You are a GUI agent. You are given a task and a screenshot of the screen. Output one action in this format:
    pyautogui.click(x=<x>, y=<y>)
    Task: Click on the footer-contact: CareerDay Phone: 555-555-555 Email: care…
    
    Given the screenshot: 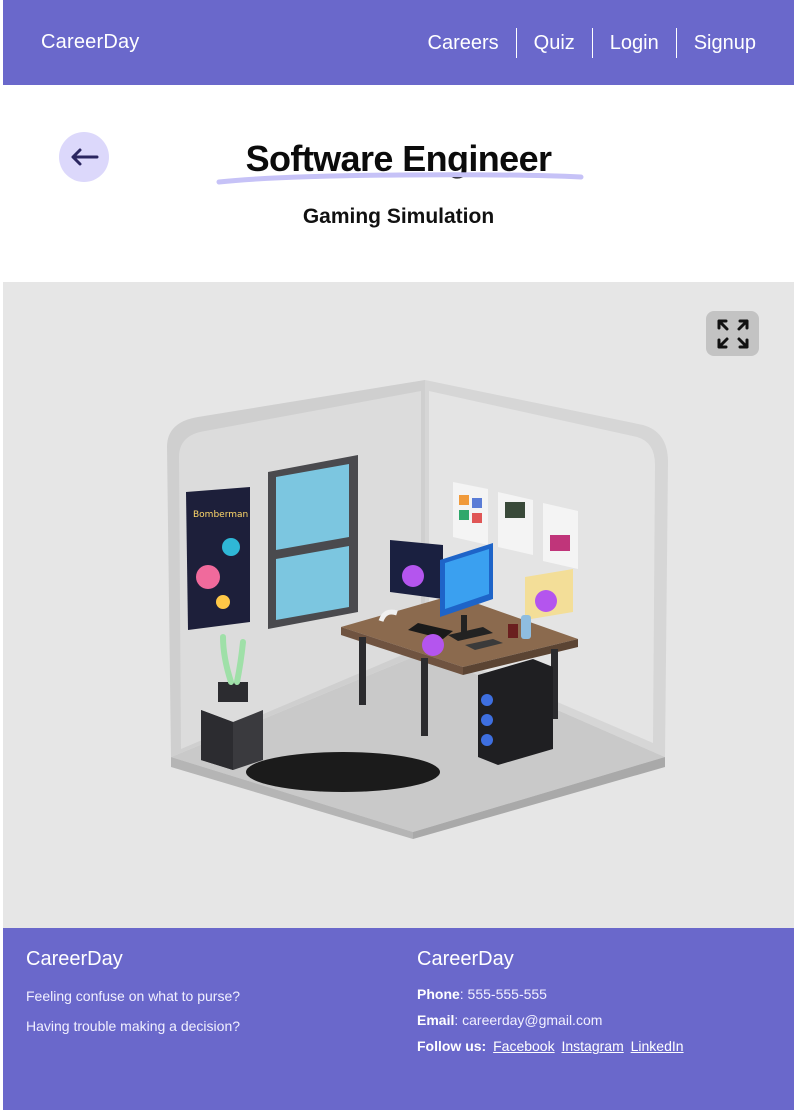 What is the action you would take?
    pyautogui.click(x=550, y=1003)
    